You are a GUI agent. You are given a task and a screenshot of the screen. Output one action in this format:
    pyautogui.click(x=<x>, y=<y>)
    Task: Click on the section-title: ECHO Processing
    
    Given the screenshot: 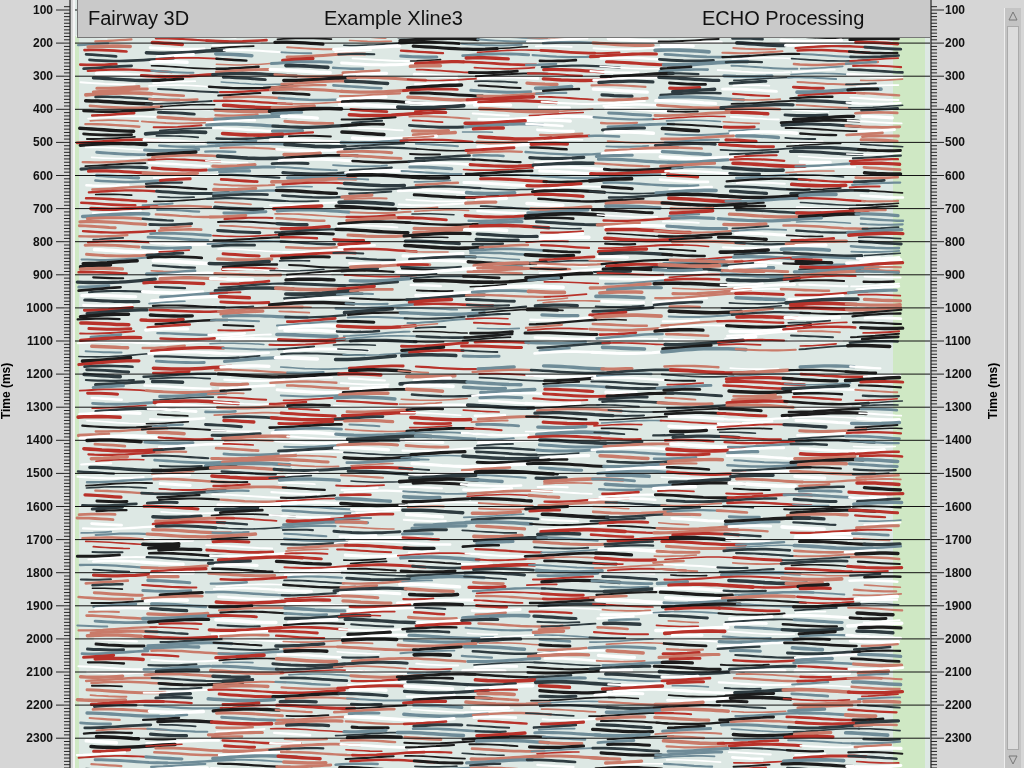 What is the action you would take?
    pyautogui.click(x=783, y=18)
    